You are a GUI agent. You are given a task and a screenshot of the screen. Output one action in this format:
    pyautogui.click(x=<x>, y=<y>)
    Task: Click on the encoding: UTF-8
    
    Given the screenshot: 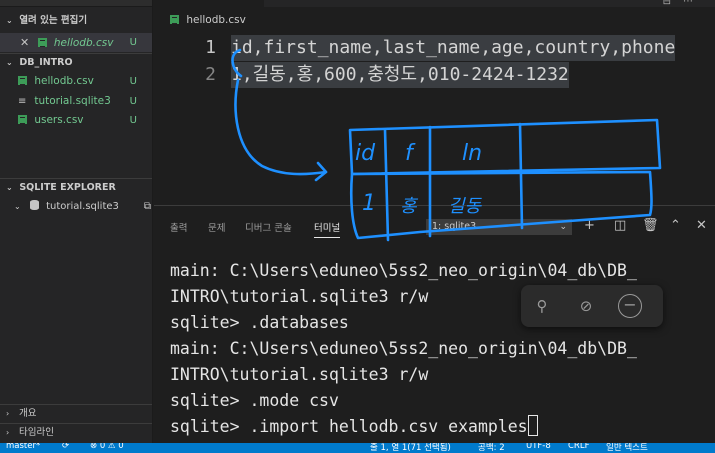 What is the action you would take?
    pyautogui.click(x=538, y=447)
    